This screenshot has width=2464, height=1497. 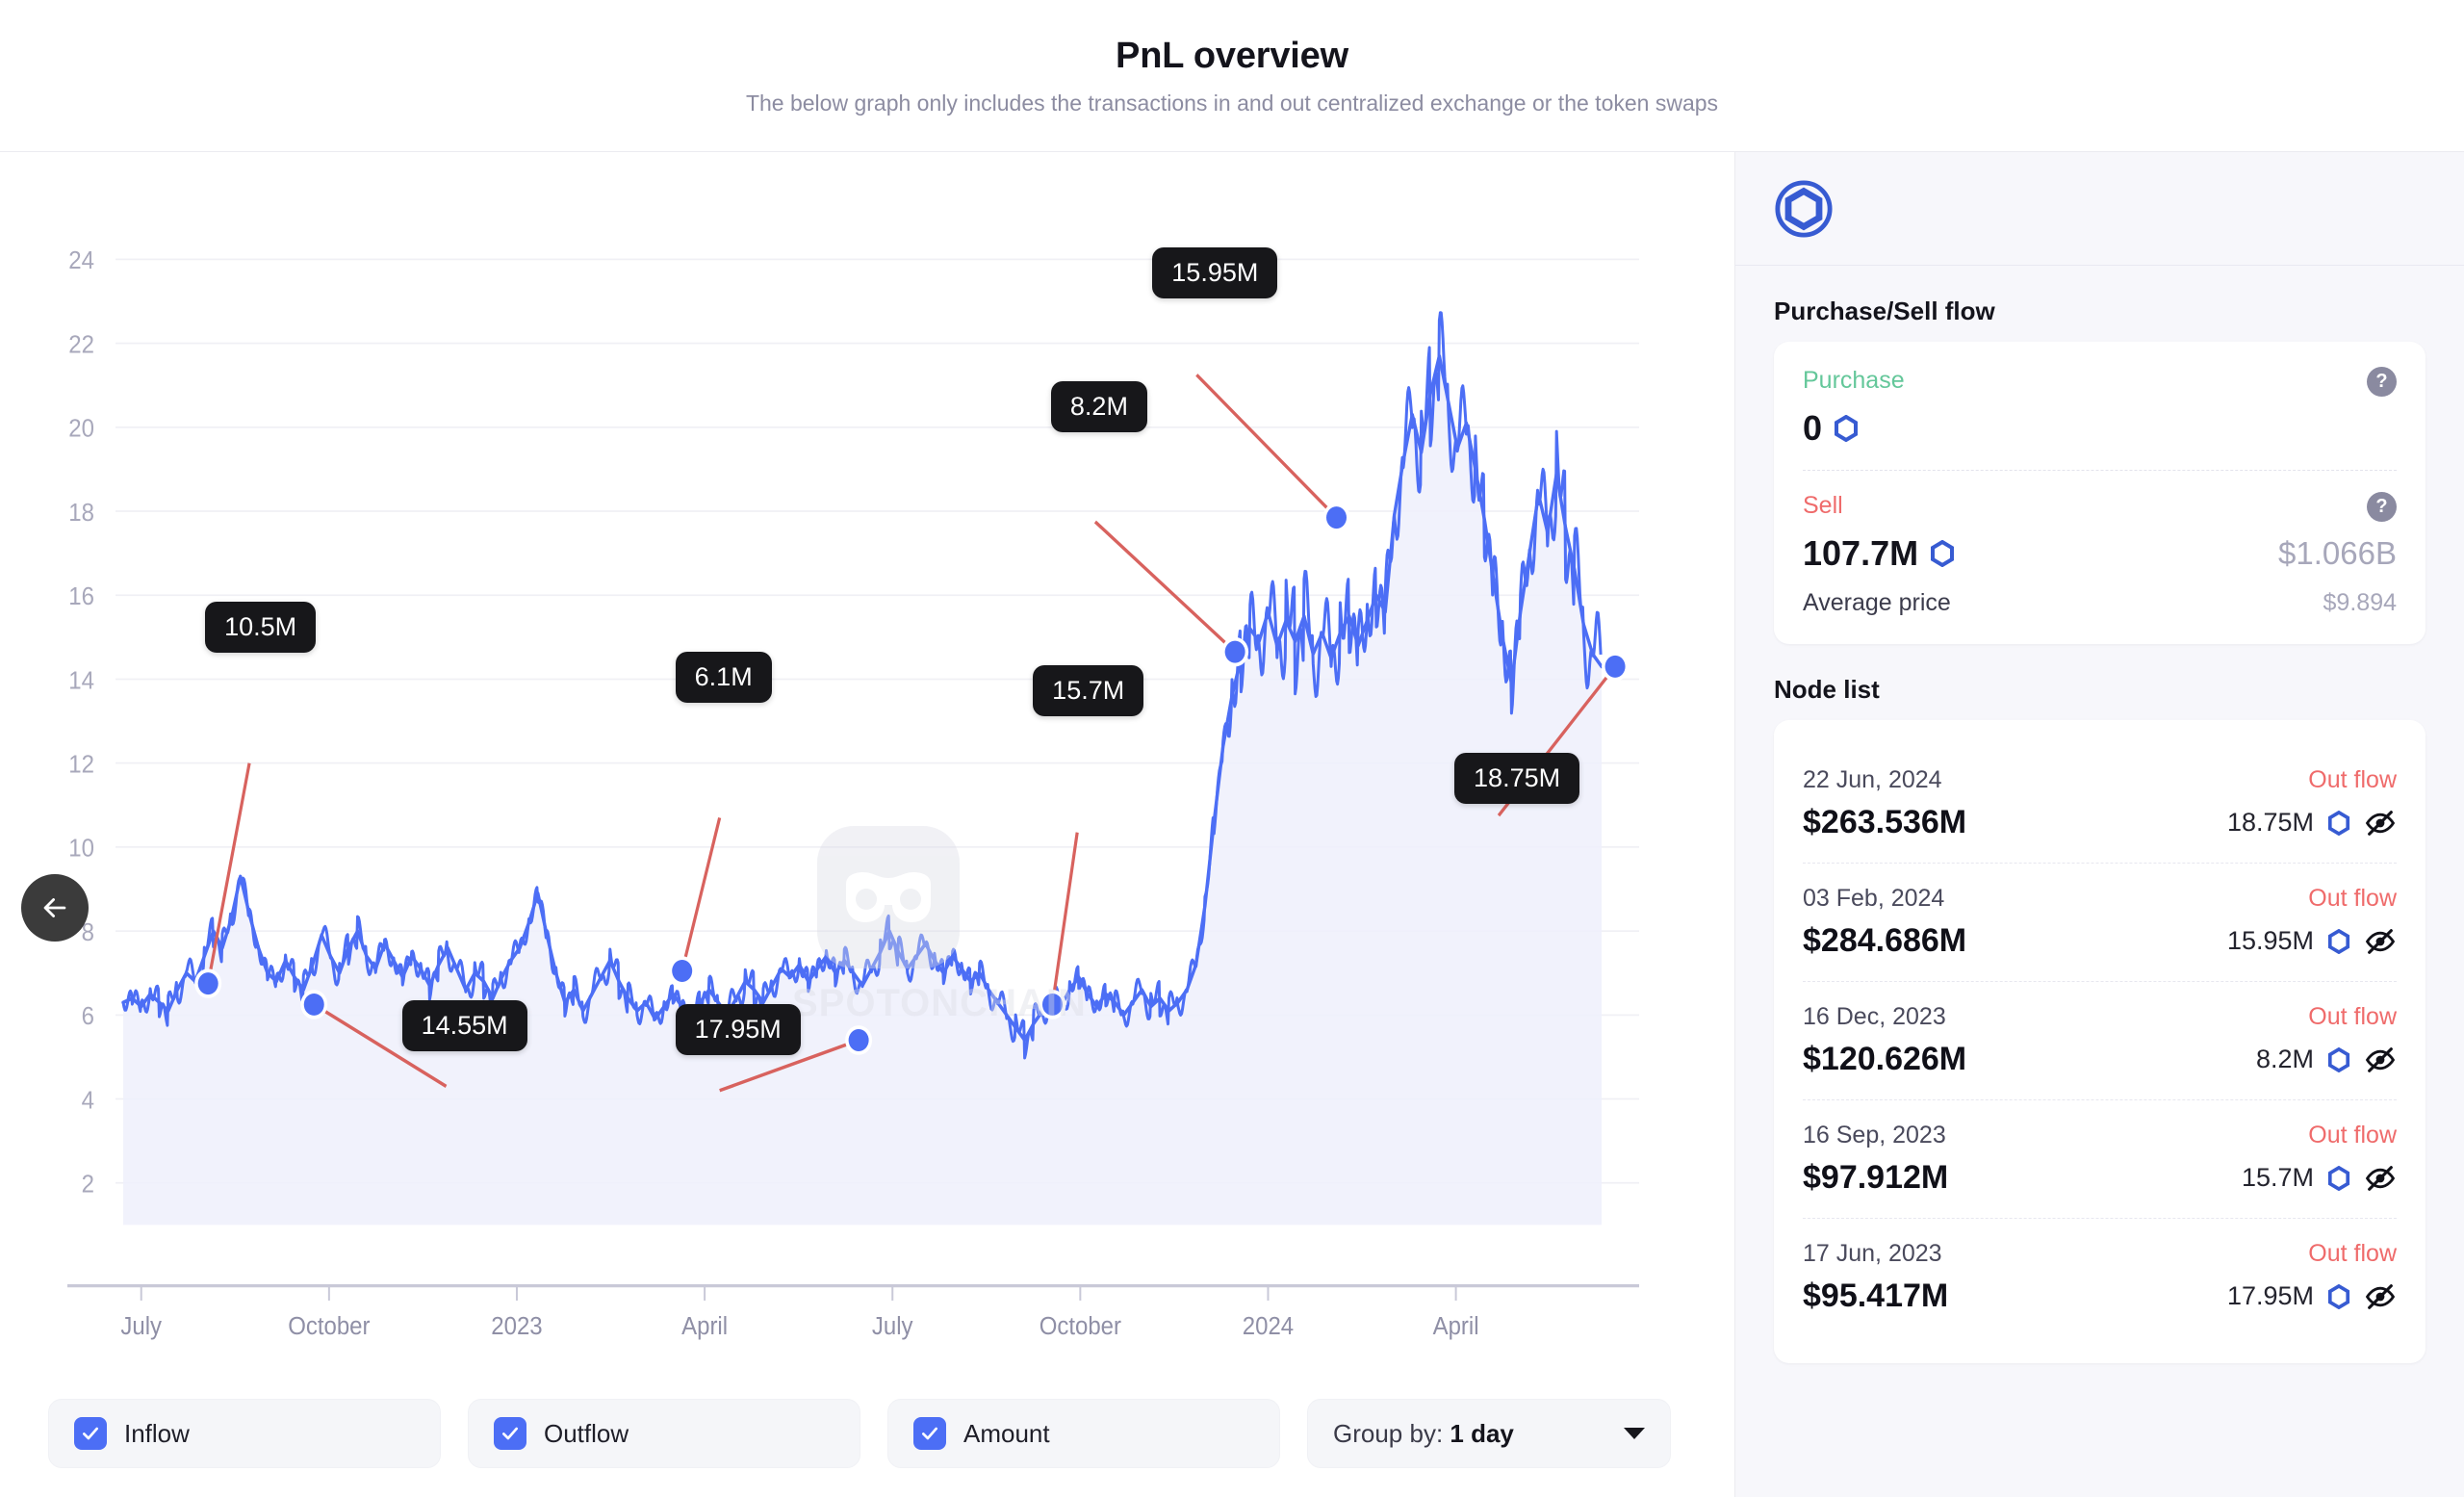 What do you see at coordinates (1854, 380) in the screenshot?
I see `purchase-label: Purchase` at bounding box center [1854, 380].